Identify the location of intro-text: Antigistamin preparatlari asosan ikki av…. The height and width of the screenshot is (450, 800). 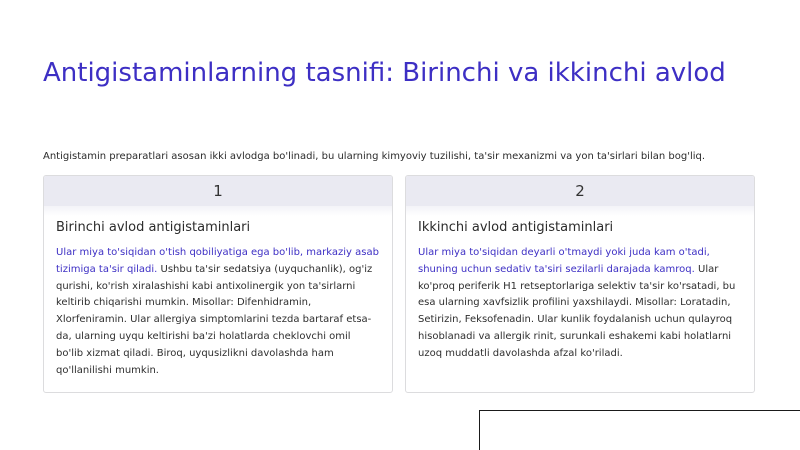
(374, 156).